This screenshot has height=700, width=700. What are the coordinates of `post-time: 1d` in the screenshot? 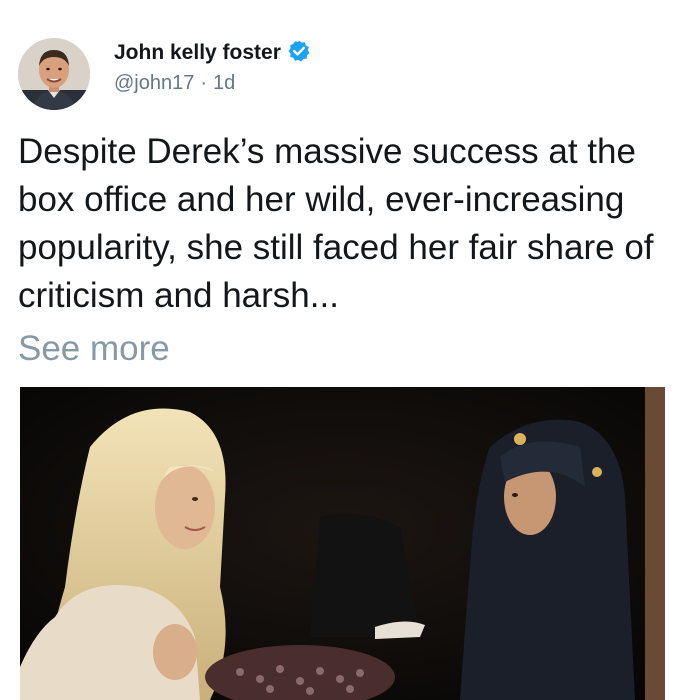 It's located at (224, 83).